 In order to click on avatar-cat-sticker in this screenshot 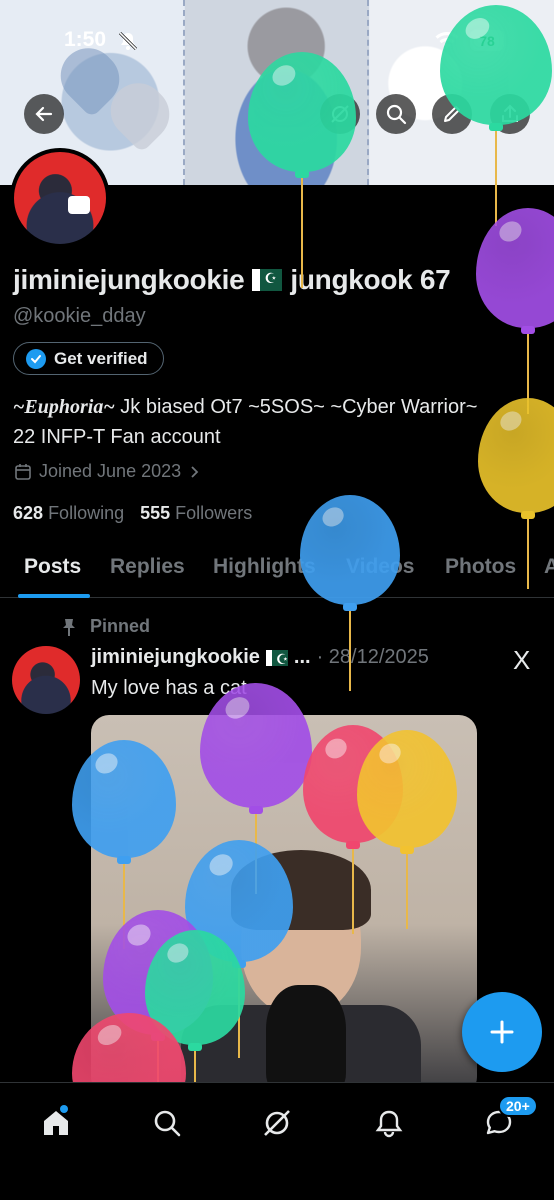, I will do `click(79, 205)`.